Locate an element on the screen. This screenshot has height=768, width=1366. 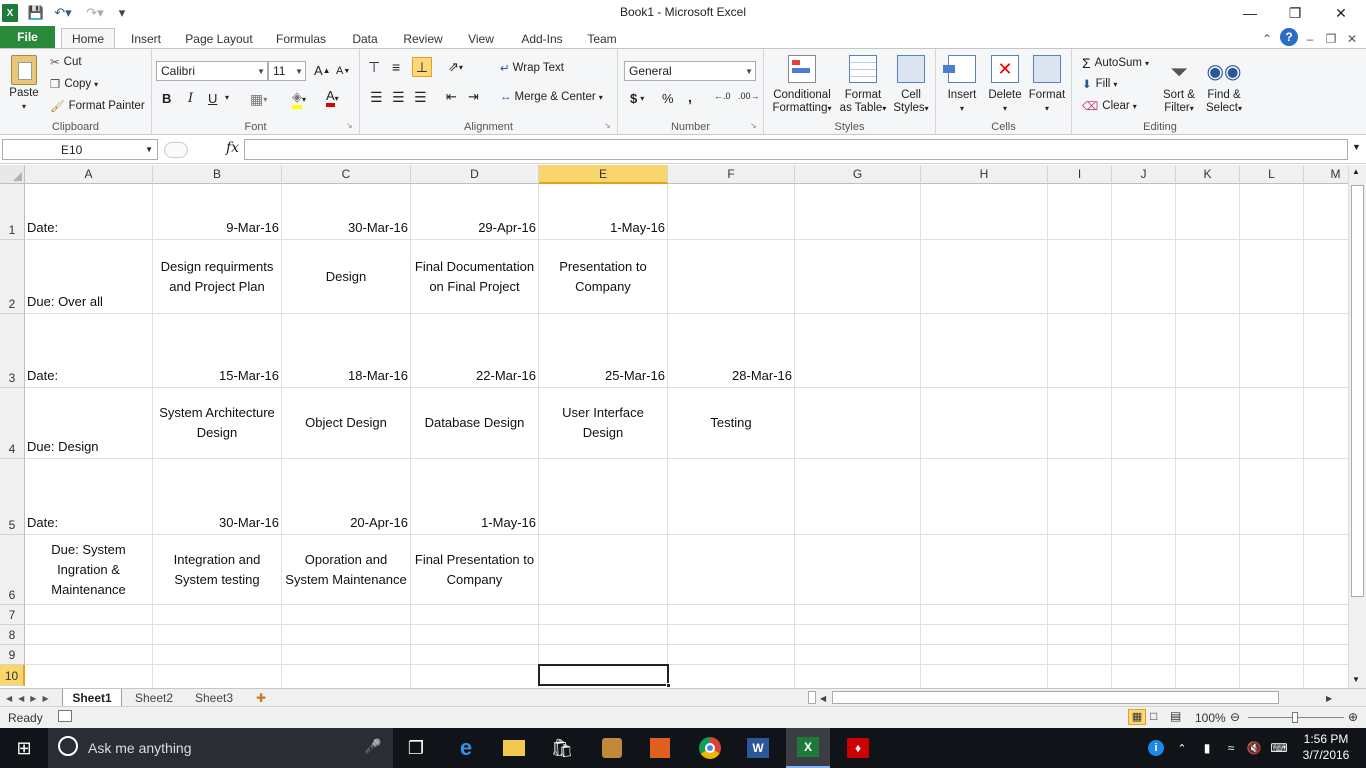
excel-taskbar-icon: X is located at coordinates (808, 748).